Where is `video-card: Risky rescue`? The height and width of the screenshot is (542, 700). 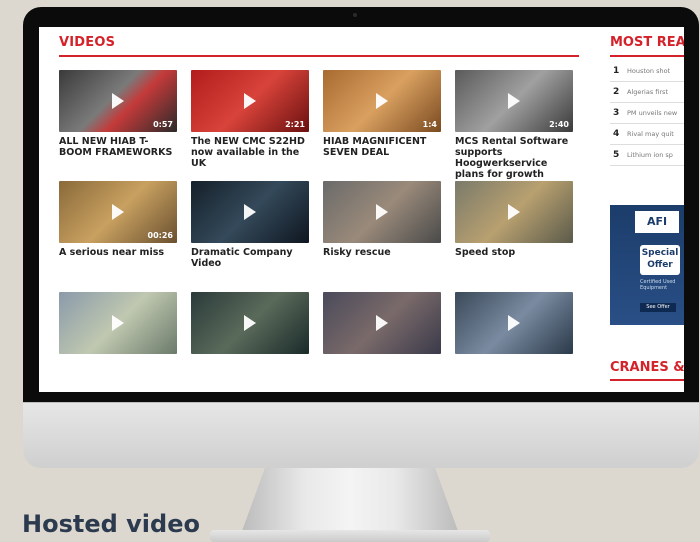 video-card: Risky rescue is located at coordinates (382, 236).